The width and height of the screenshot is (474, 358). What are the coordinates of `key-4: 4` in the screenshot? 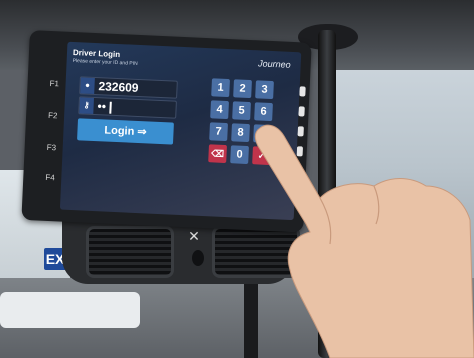 It's located at (219, 110).